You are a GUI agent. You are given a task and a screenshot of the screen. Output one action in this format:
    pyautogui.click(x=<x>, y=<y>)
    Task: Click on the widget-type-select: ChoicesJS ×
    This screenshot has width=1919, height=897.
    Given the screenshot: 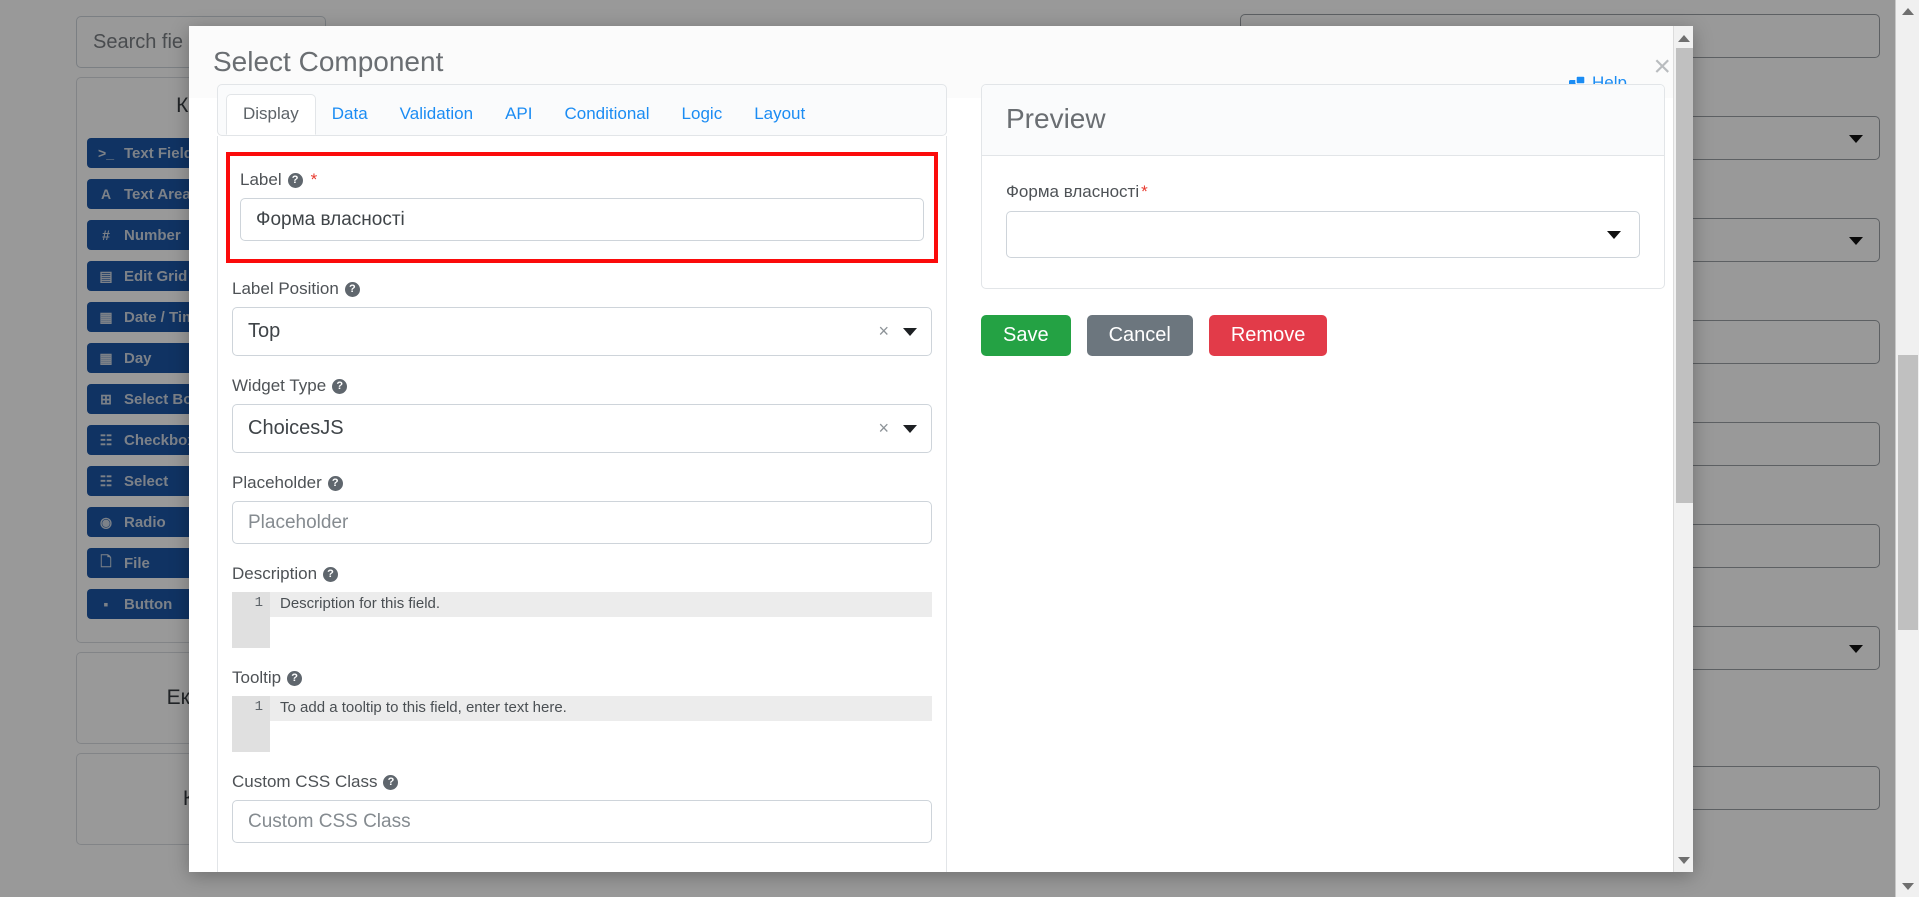 What is the action you would take?
    pyautogui.click(x=582, y=428)
    